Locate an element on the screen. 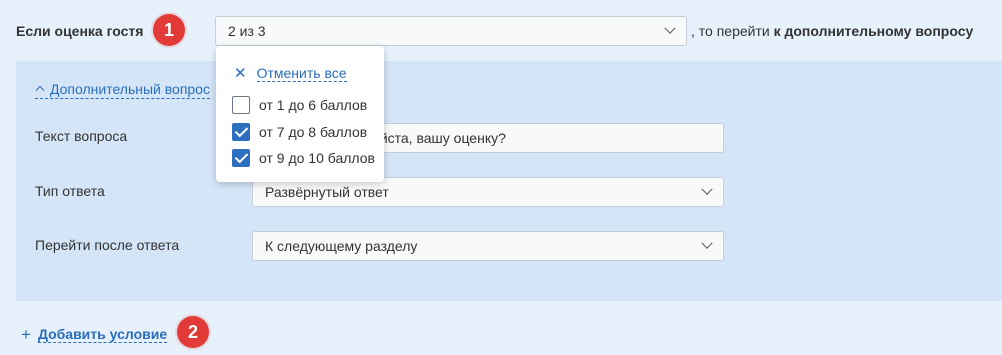 Image resolution: width=1002 pixels, height=355 pixels. score-select-value: 2 из 3 is located at coordinates (247, 31).